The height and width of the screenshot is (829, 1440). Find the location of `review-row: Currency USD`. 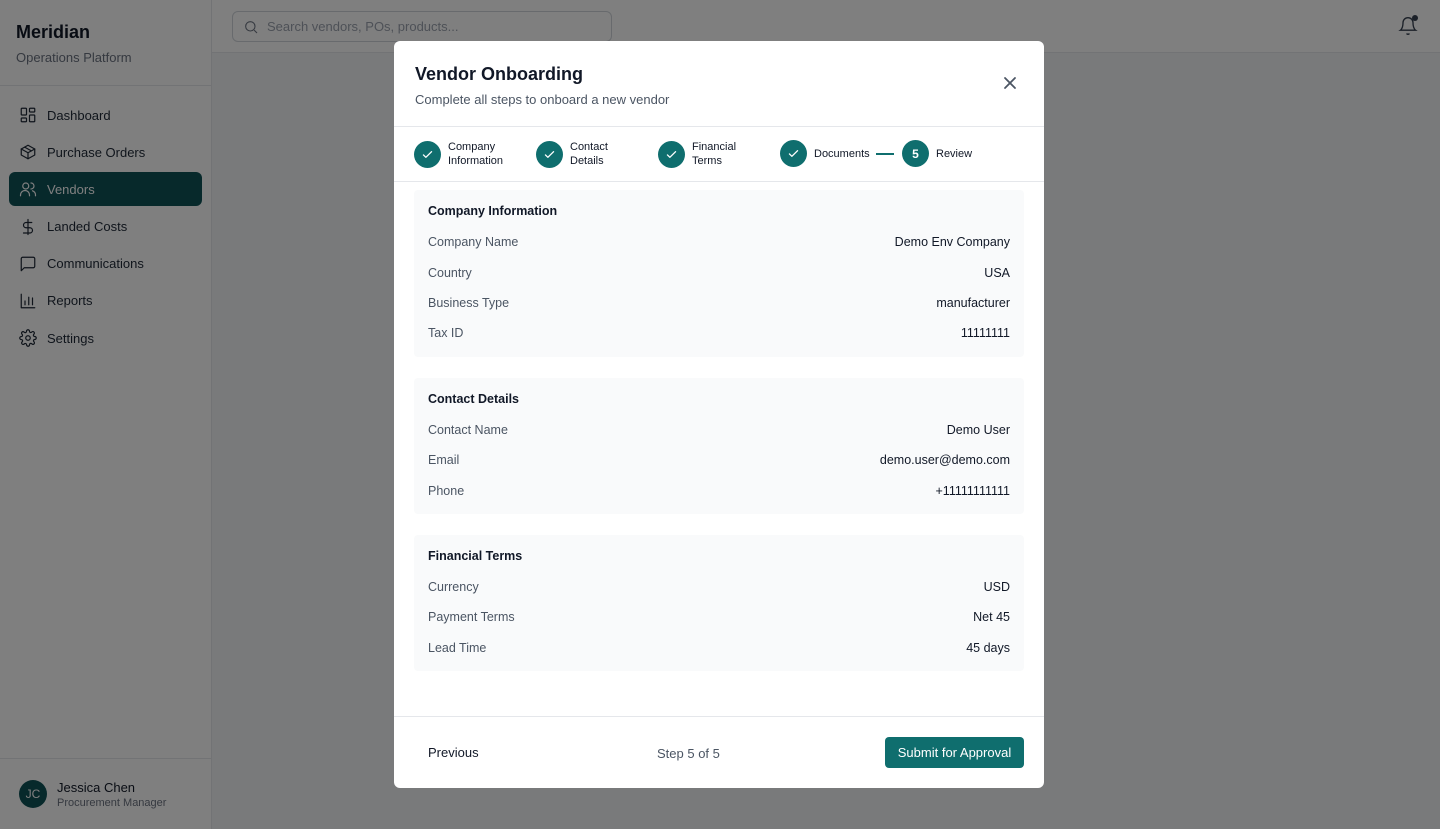

review-row: Currency USD is located at coordinates (719, 587).